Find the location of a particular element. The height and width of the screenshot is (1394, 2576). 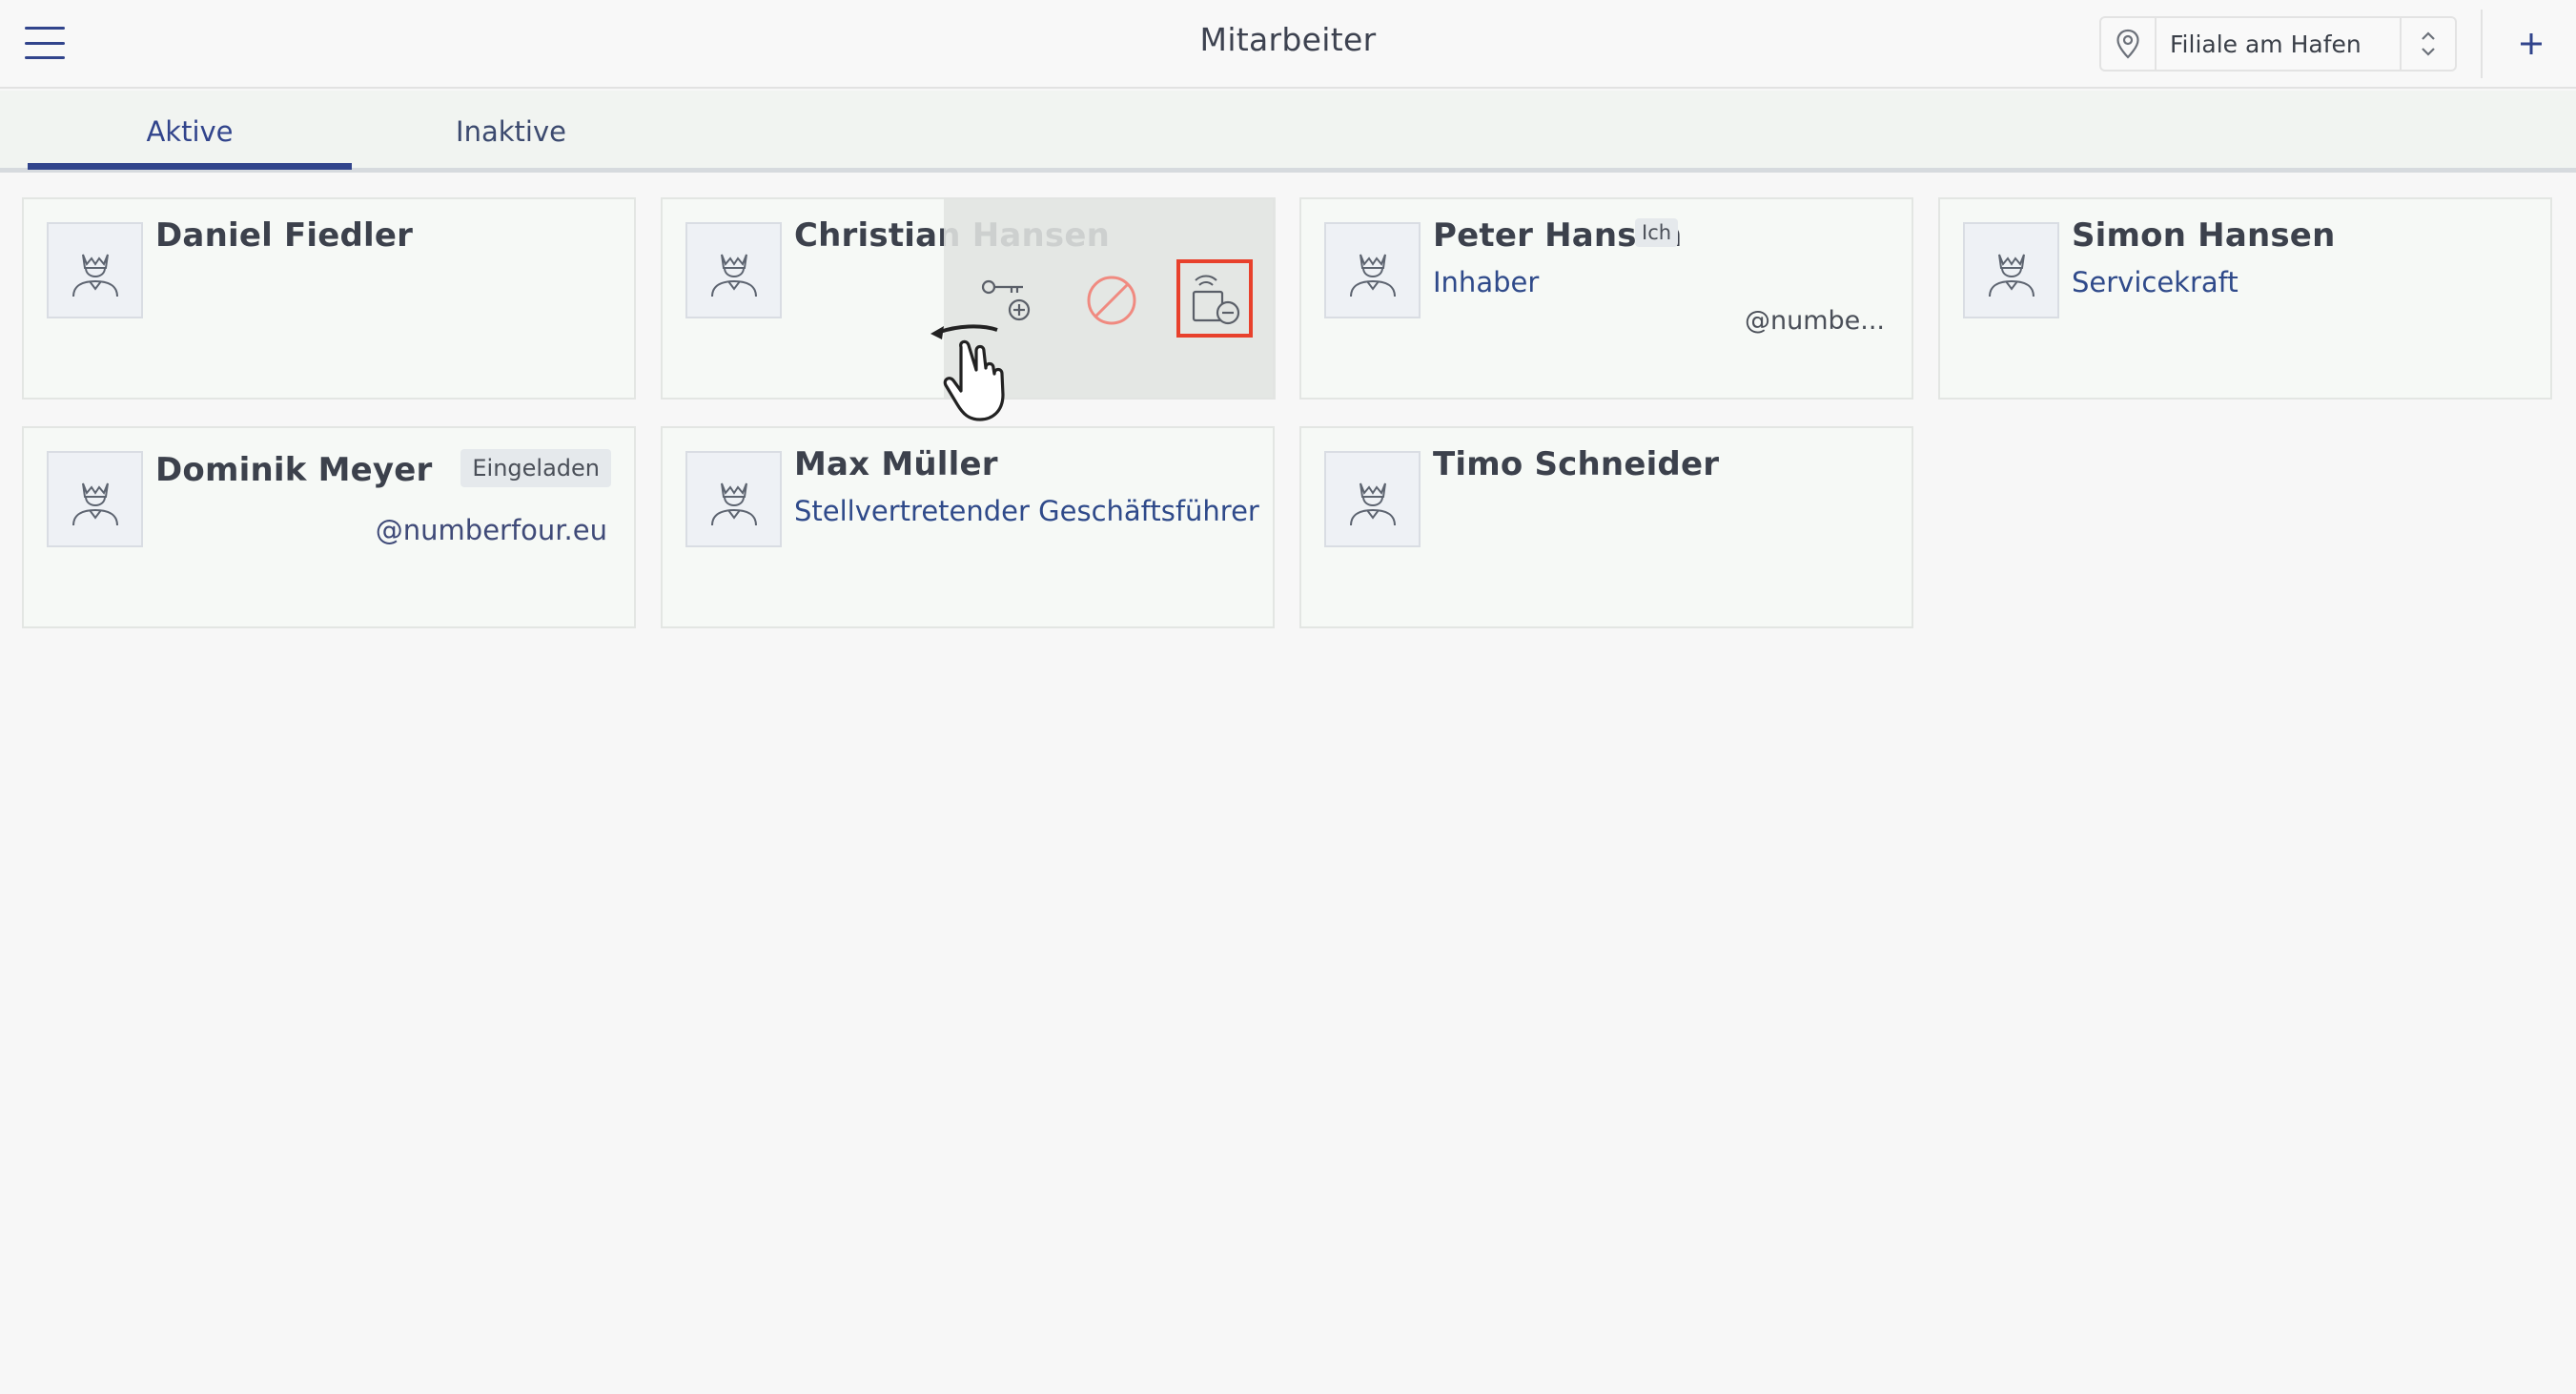

employee-card: Daniel Fiedler is located at coordinates (329, 298).